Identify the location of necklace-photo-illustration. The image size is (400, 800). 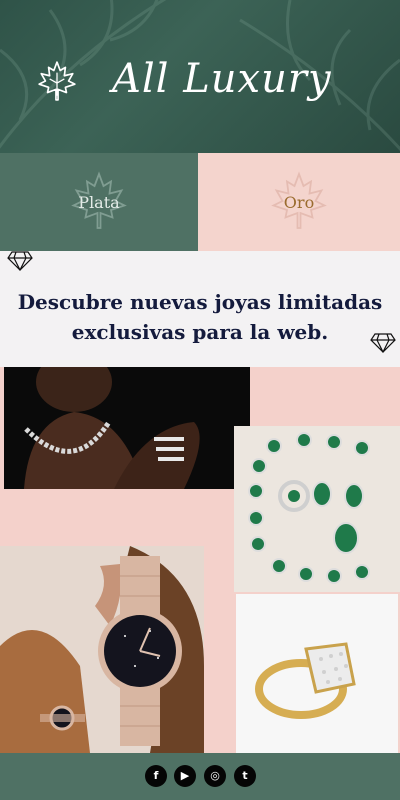
(127, 428).